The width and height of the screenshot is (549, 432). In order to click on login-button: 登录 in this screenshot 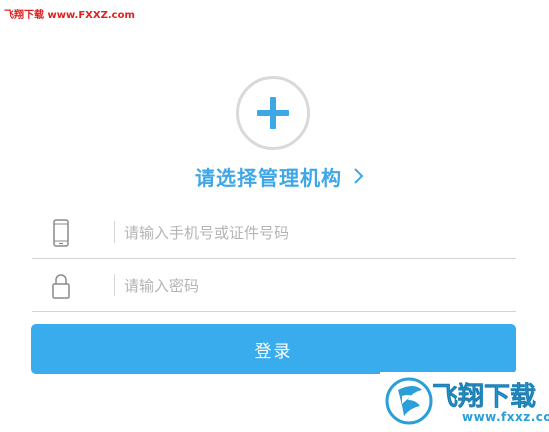, I will do `click(273, 349)`.